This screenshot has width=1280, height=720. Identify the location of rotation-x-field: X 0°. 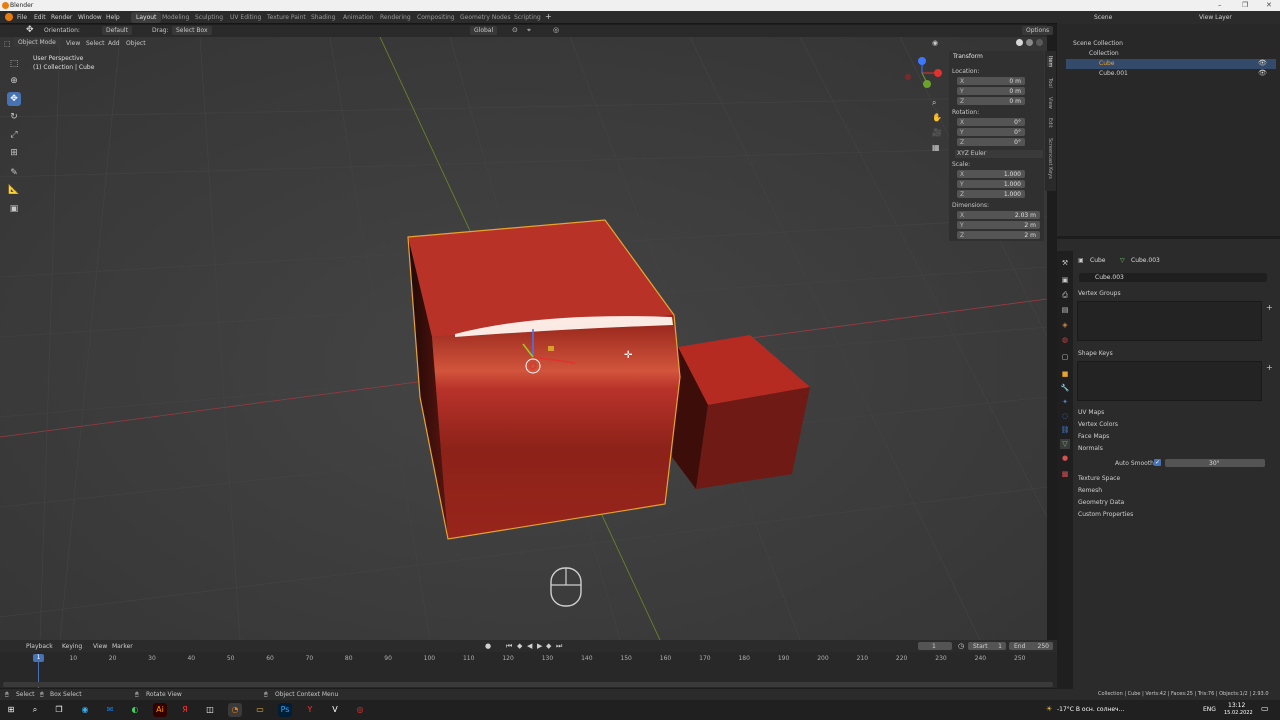
(991, 122).